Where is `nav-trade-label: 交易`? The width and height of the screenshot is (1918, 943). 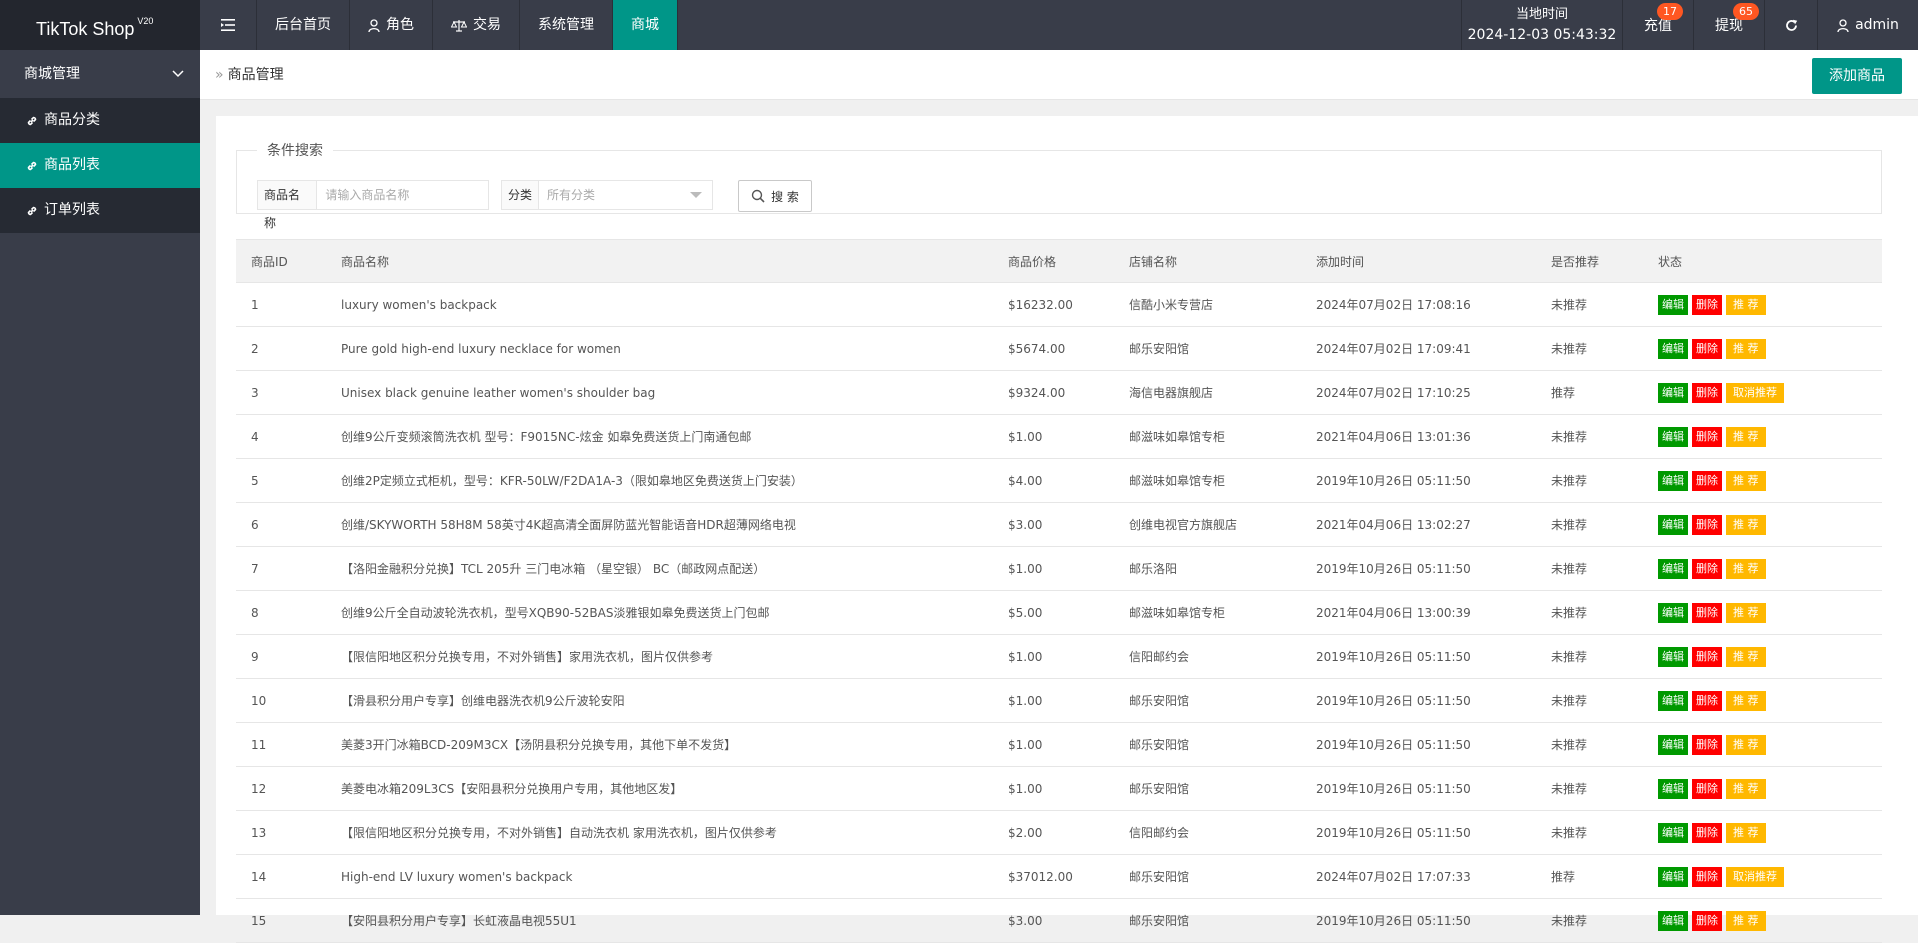 nav-trade-label: 交易 is located at coordinates (487, 25).